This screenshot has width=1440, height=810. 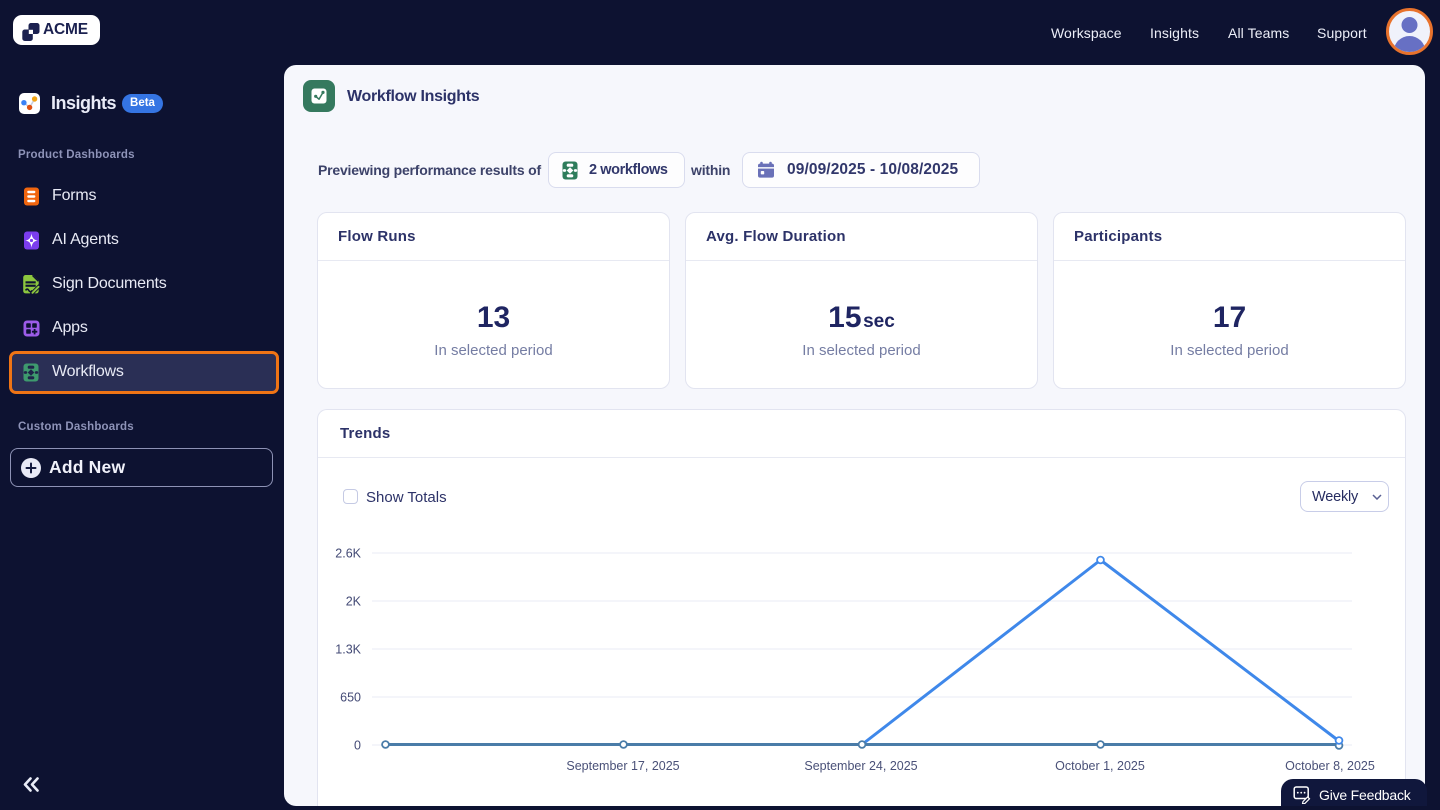 I want to click on svg-text: 2.6K, so click(x=348, y=554).